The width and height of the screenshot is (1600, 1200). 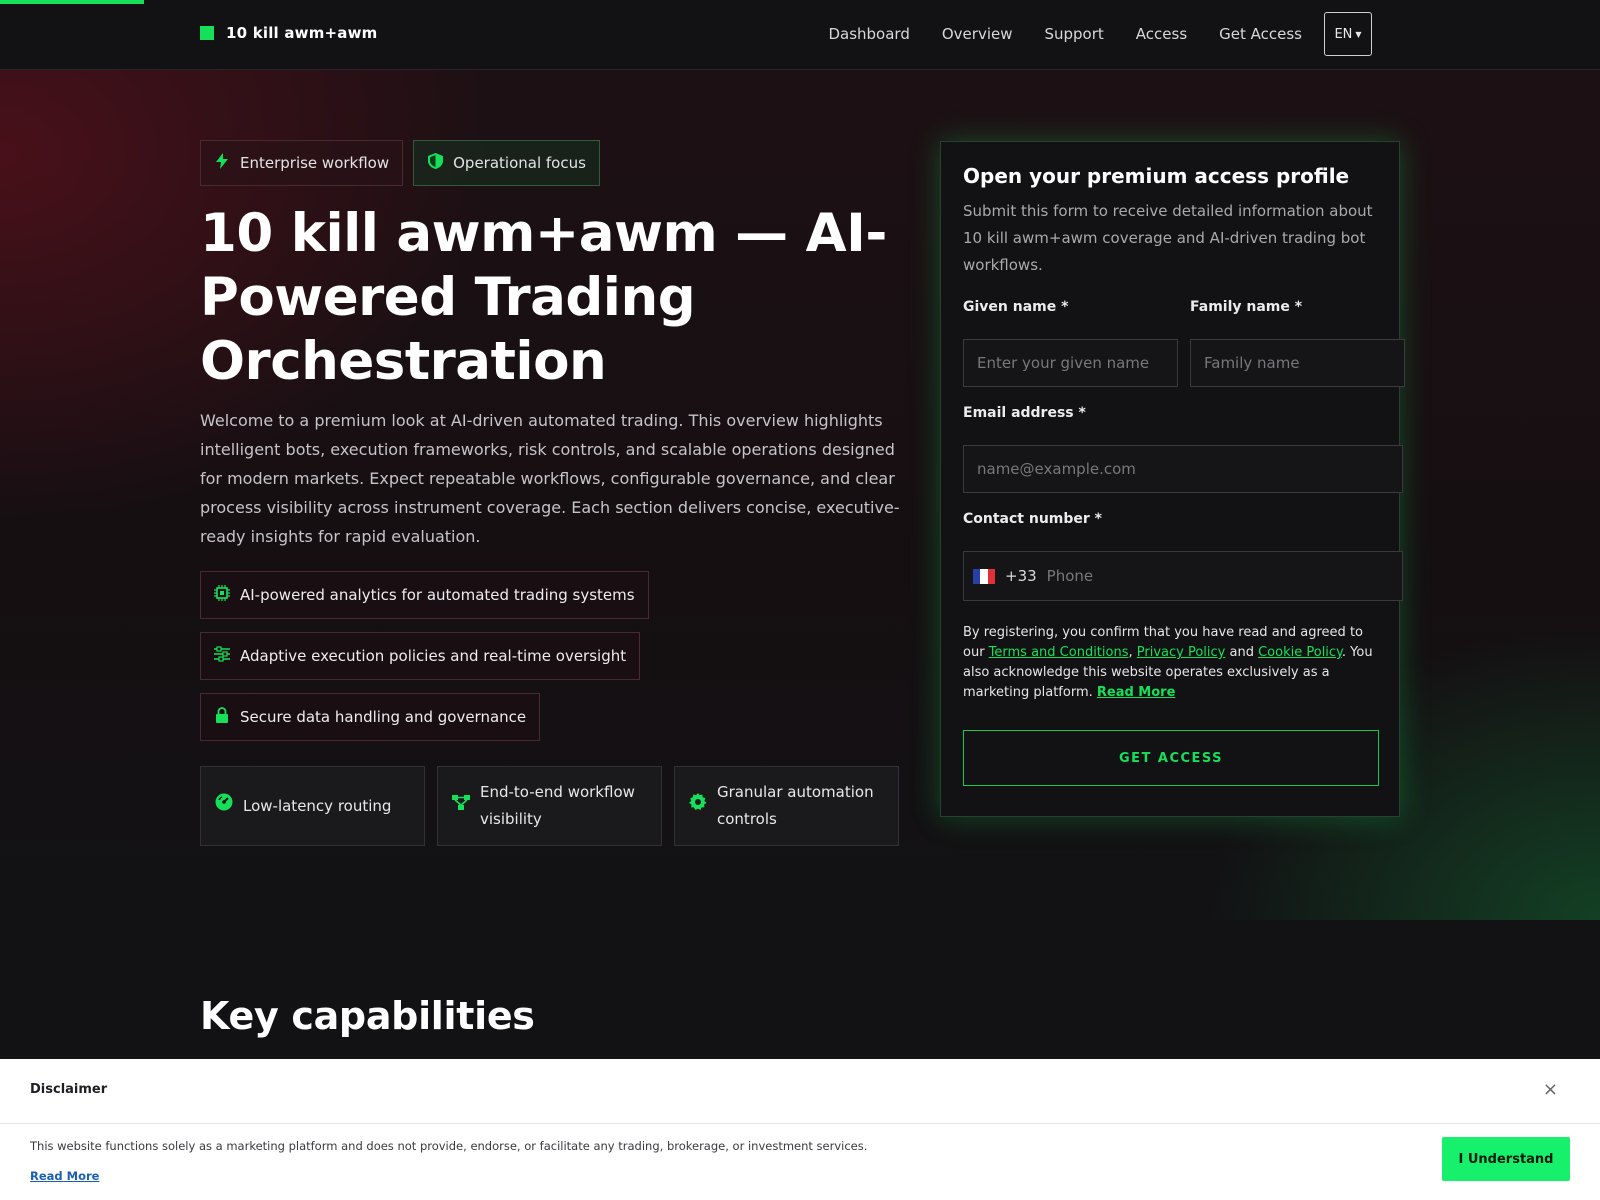 I want to click on workflow-icon, so click(x=461, y=806).